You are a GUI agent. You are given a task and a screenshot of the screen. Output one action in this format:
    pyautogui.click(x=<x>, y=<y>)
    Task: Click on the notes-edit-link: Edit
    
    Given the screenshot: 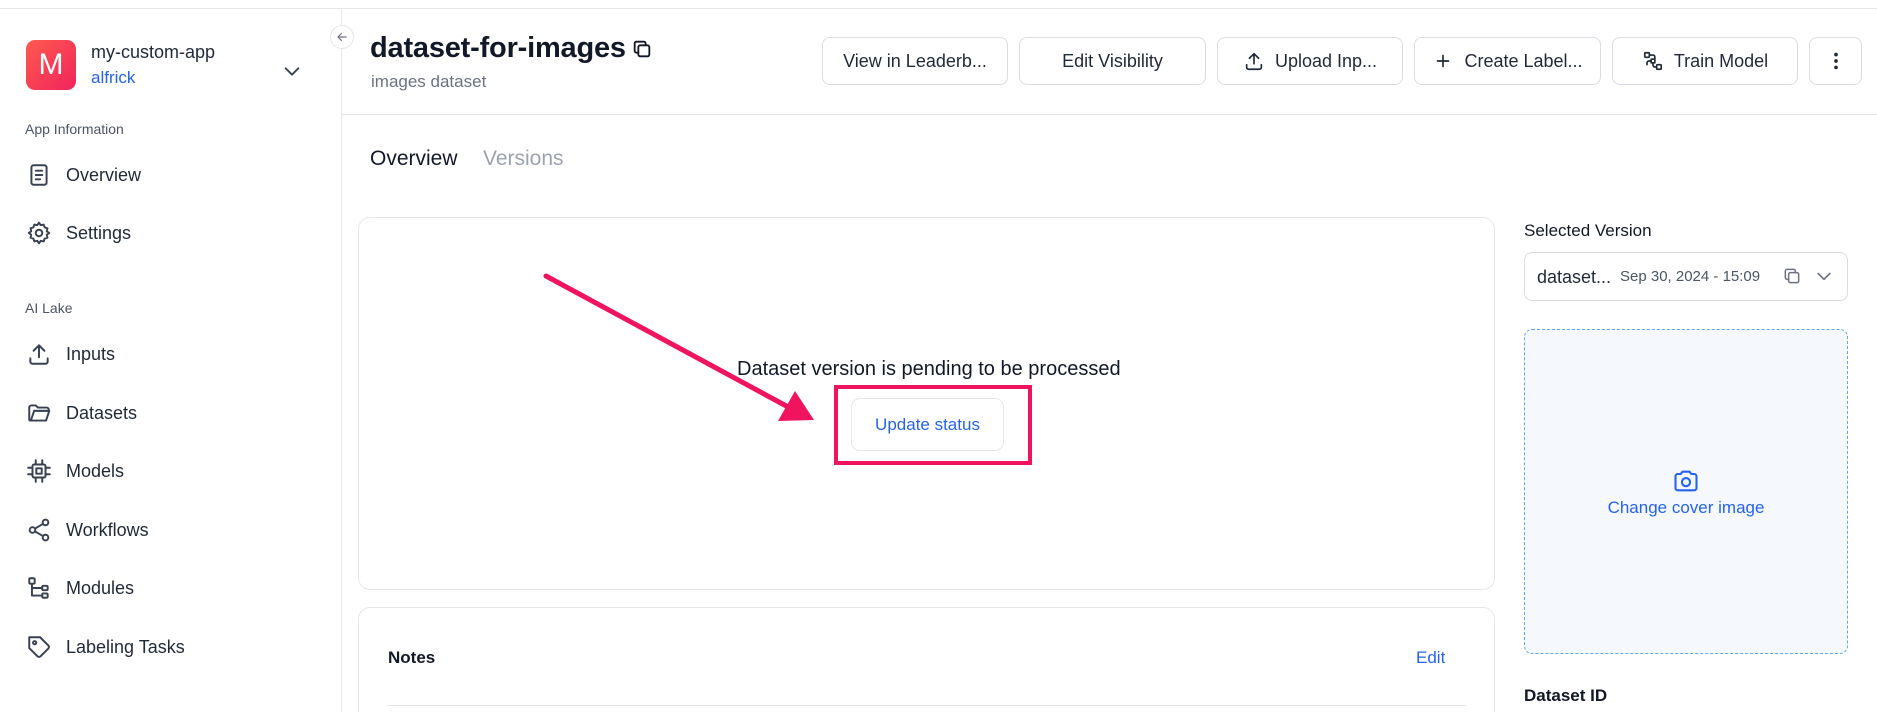 What is the action you would take?
    pyautogui.click(x=1430, y=658)
    